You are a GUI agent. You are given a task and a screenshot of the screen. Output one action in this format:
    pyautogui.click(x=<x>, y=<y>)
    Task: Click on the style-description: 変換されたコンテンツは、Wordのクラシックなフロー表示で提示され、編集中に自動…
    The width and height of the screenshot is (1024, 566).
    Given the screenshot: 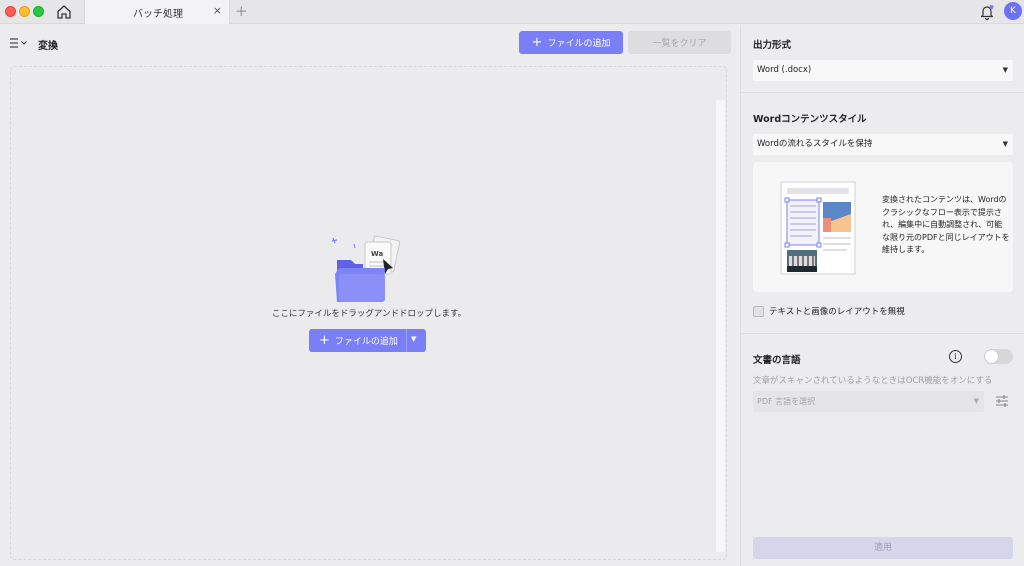 What is the action you would take?
    pyautogui.click(x=946, y=224)
    